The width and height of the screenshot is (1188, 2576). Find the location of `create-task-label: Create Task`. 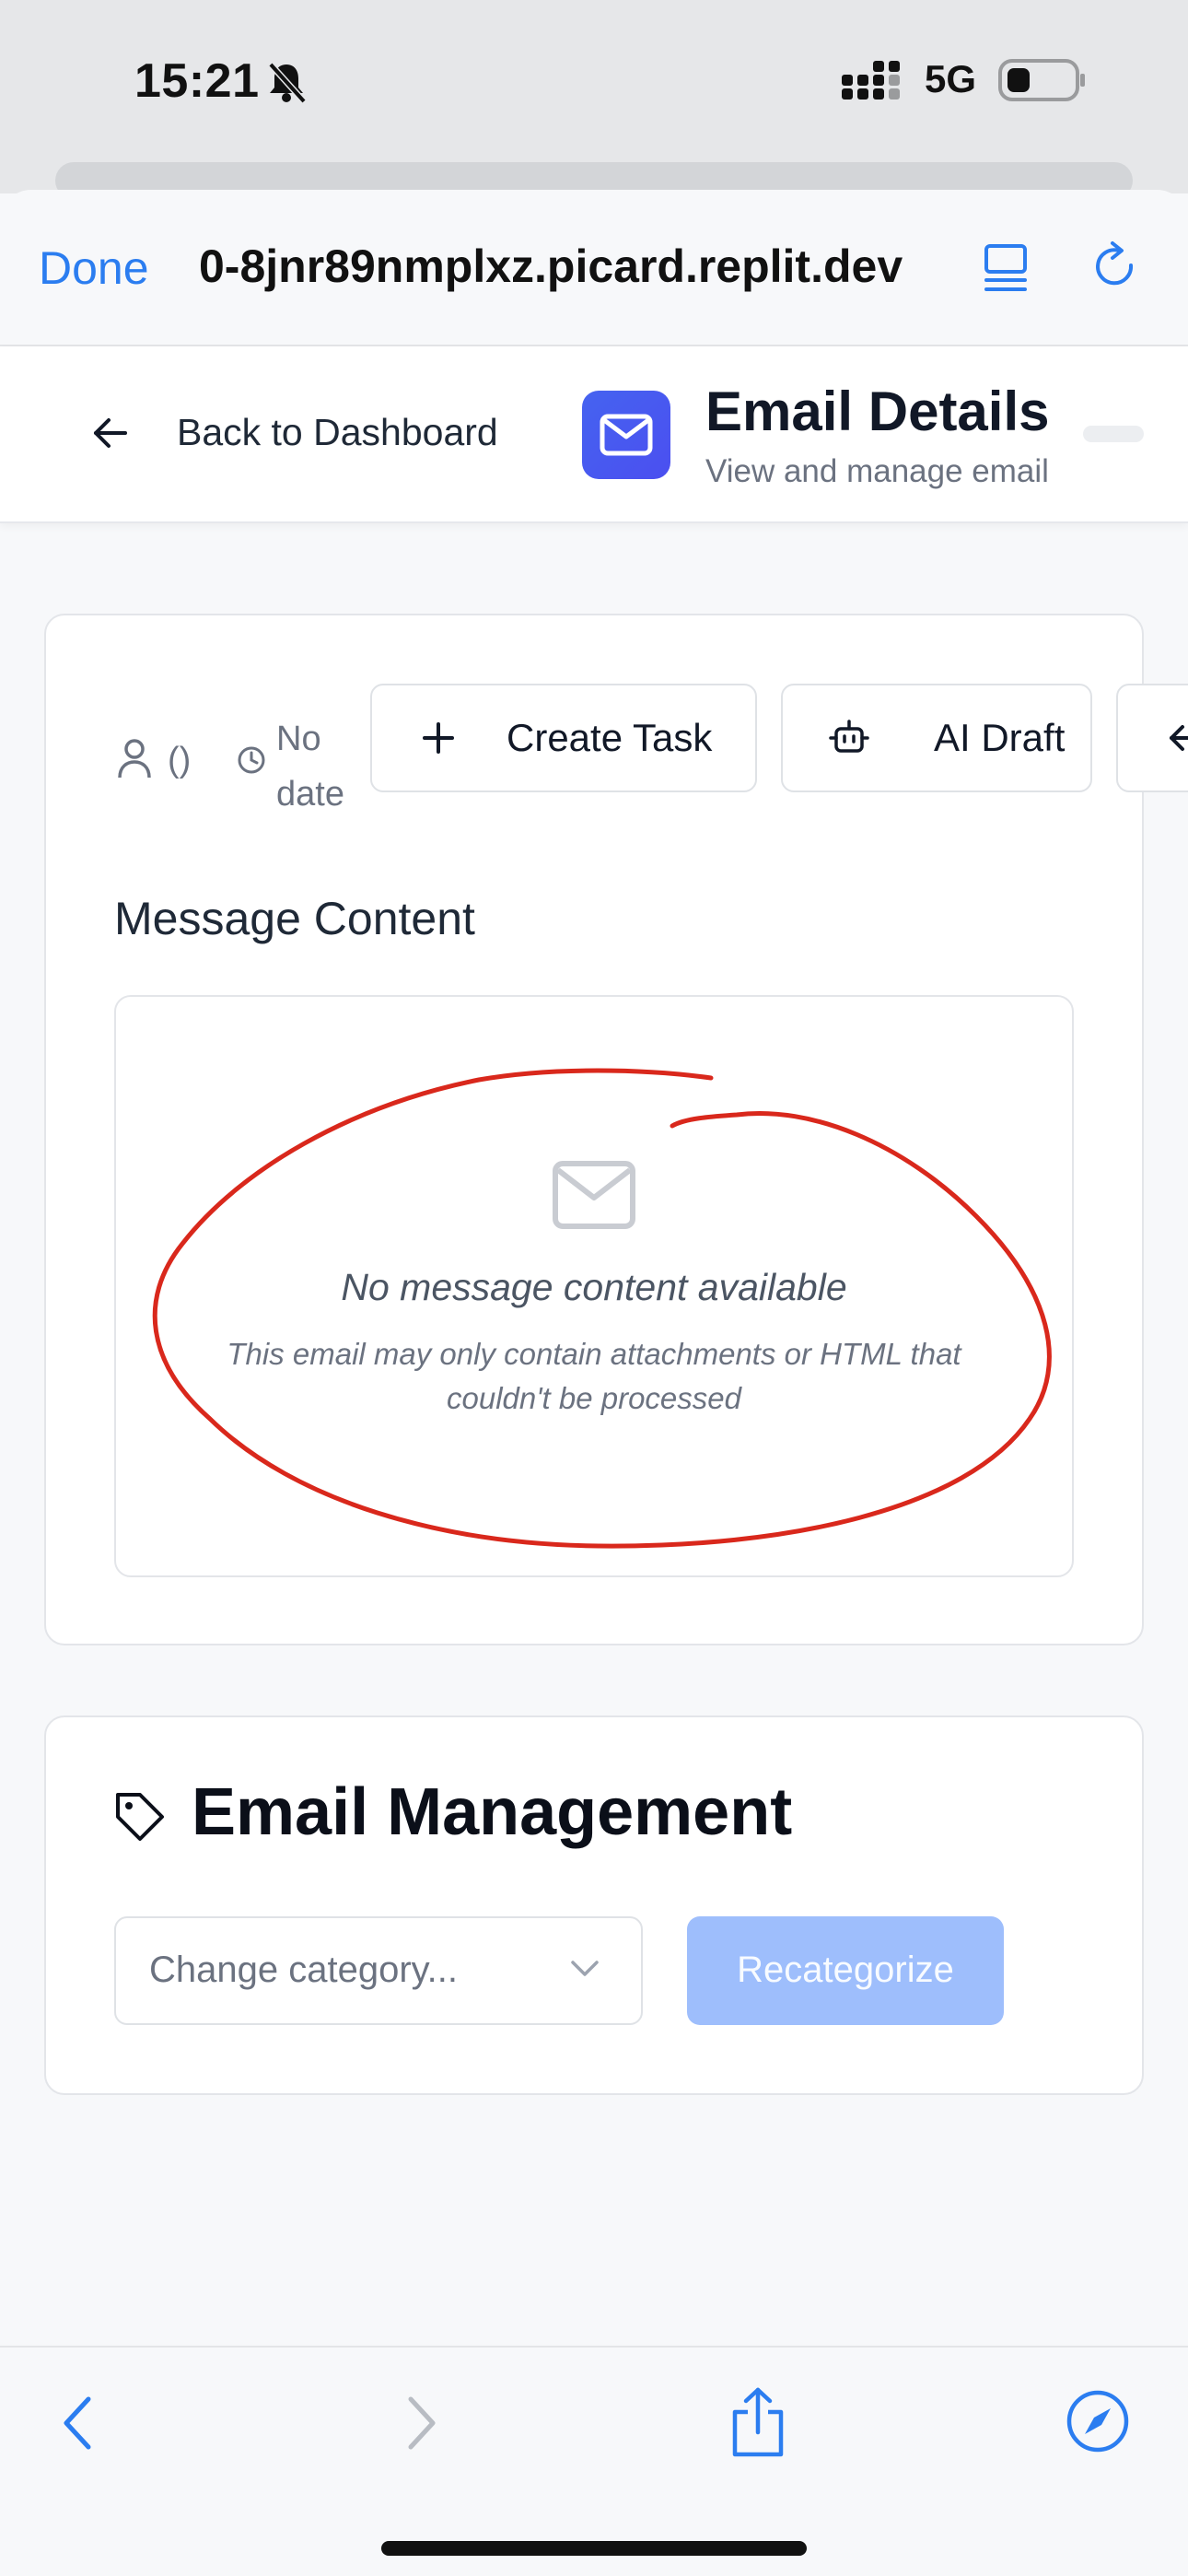

create-task-label: Create Task is located at coordinates (610, 737).